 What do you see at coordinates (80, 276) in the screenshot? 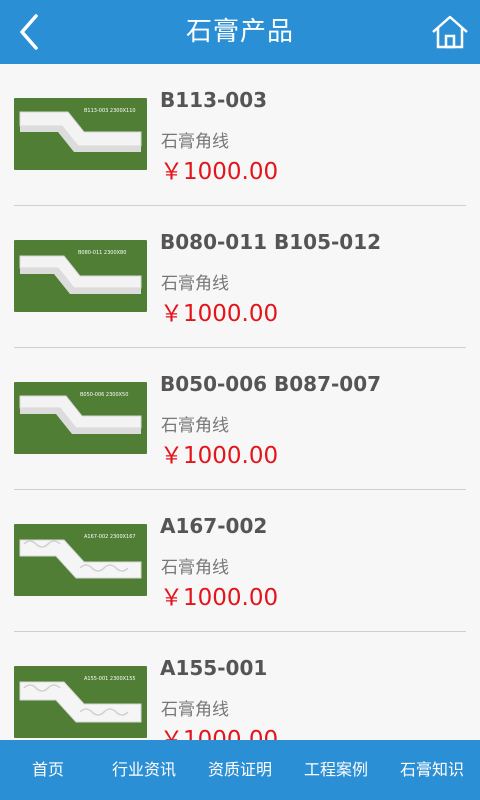
I see `product-thumbnail: B080-011 2300X80` at bounding box center [80, 276].